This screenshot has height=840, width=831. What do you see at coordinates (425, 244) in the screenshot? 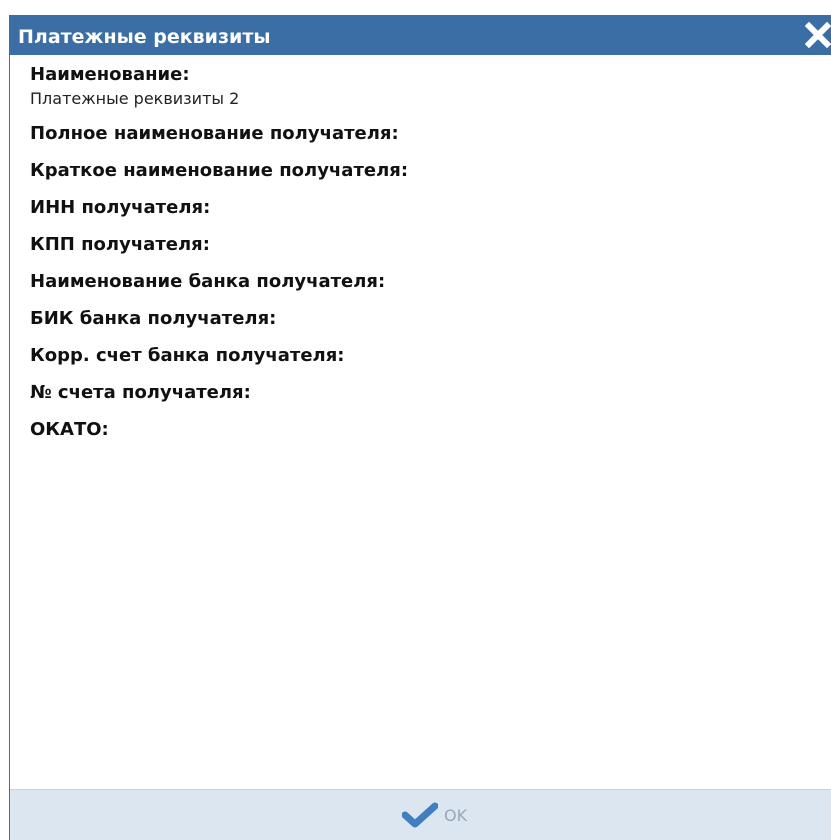
I see `field-recipient-kpp: КПП получателя:` at bounding box center [425, 244].